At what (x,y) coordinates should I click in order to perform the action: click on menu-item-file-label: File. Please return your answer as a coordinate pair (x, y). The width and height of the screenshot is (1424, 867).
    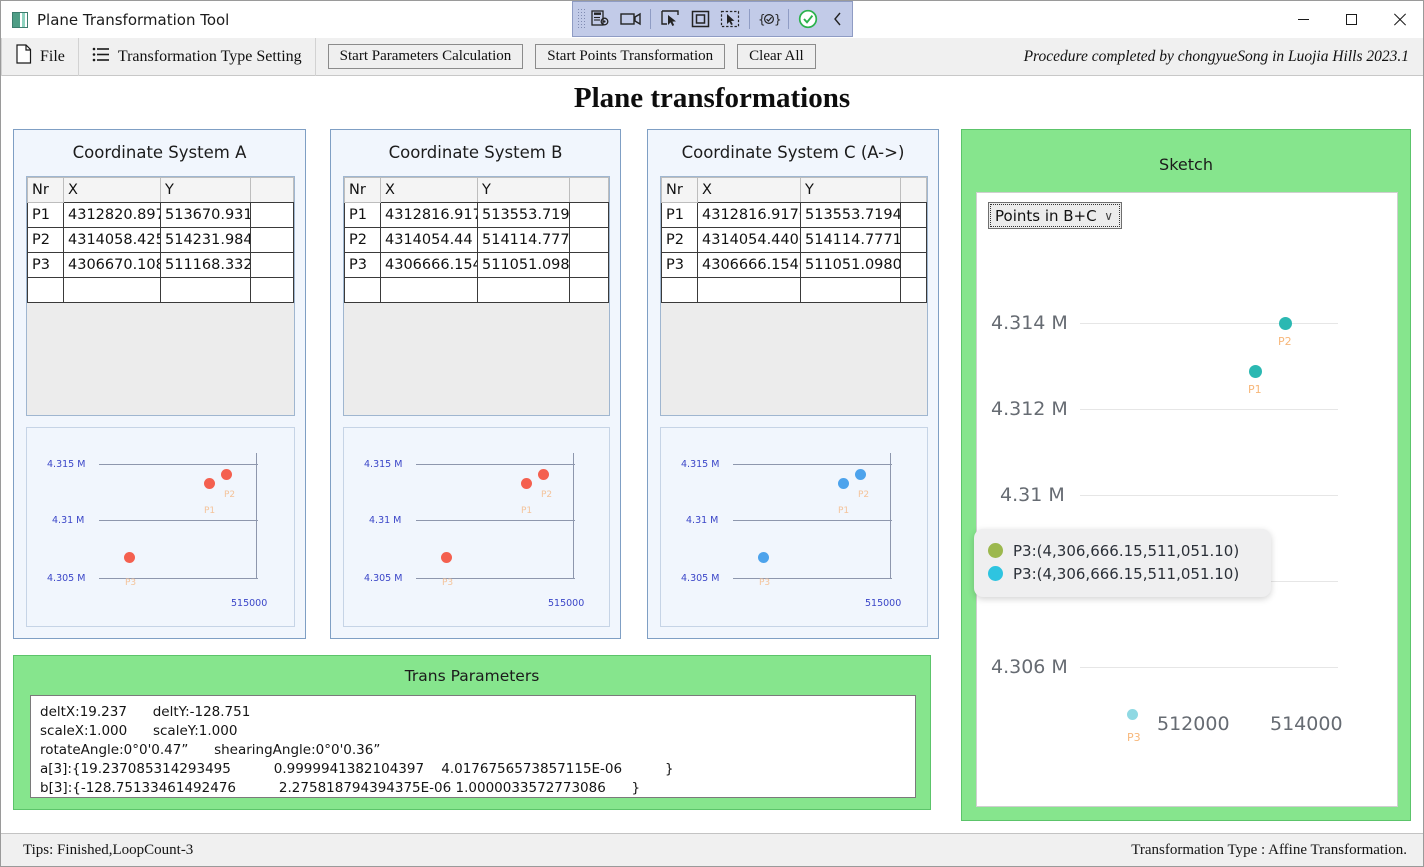
    Looking at the image, I should click on (52, 56).